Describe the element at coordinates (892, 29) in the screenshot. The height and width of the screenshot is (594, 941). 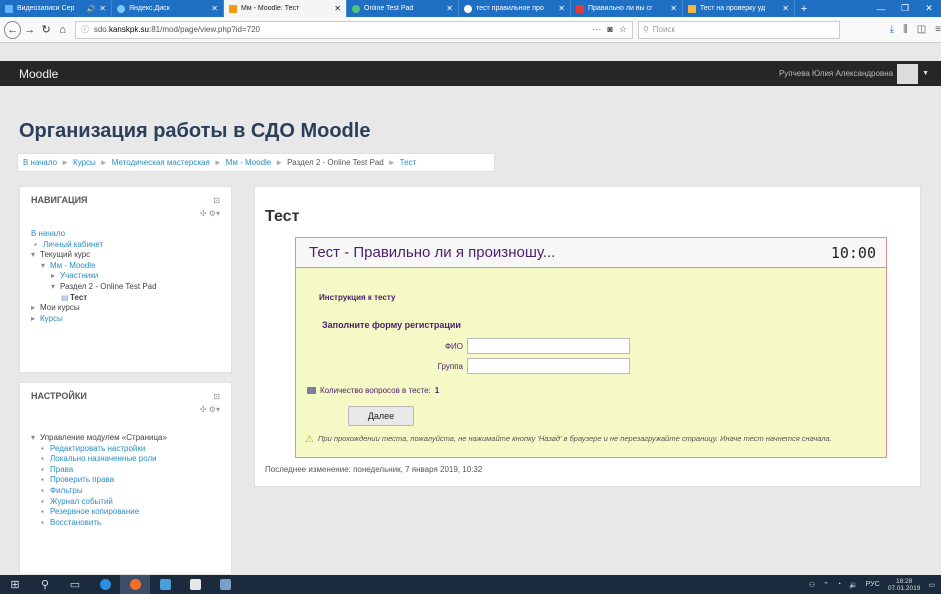
I see `download-icon: ⤓` at that location.